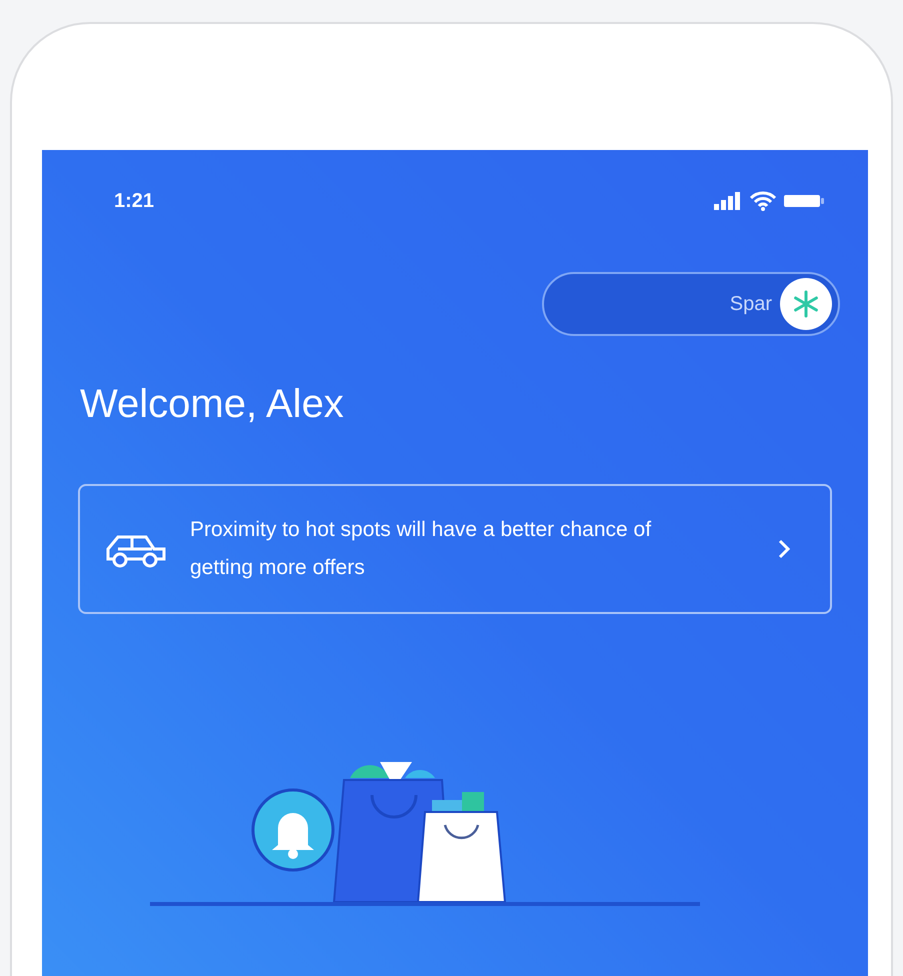 This screenshot has height=976, width=903. Describe the element at coordinates (763, 201) in the screenshot. I see `wifi-icon` at that location.